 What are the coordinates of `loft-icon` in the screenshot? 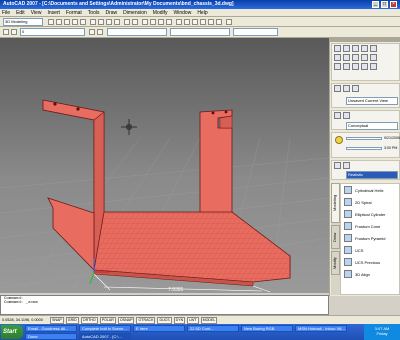 It's located at (337, 57).